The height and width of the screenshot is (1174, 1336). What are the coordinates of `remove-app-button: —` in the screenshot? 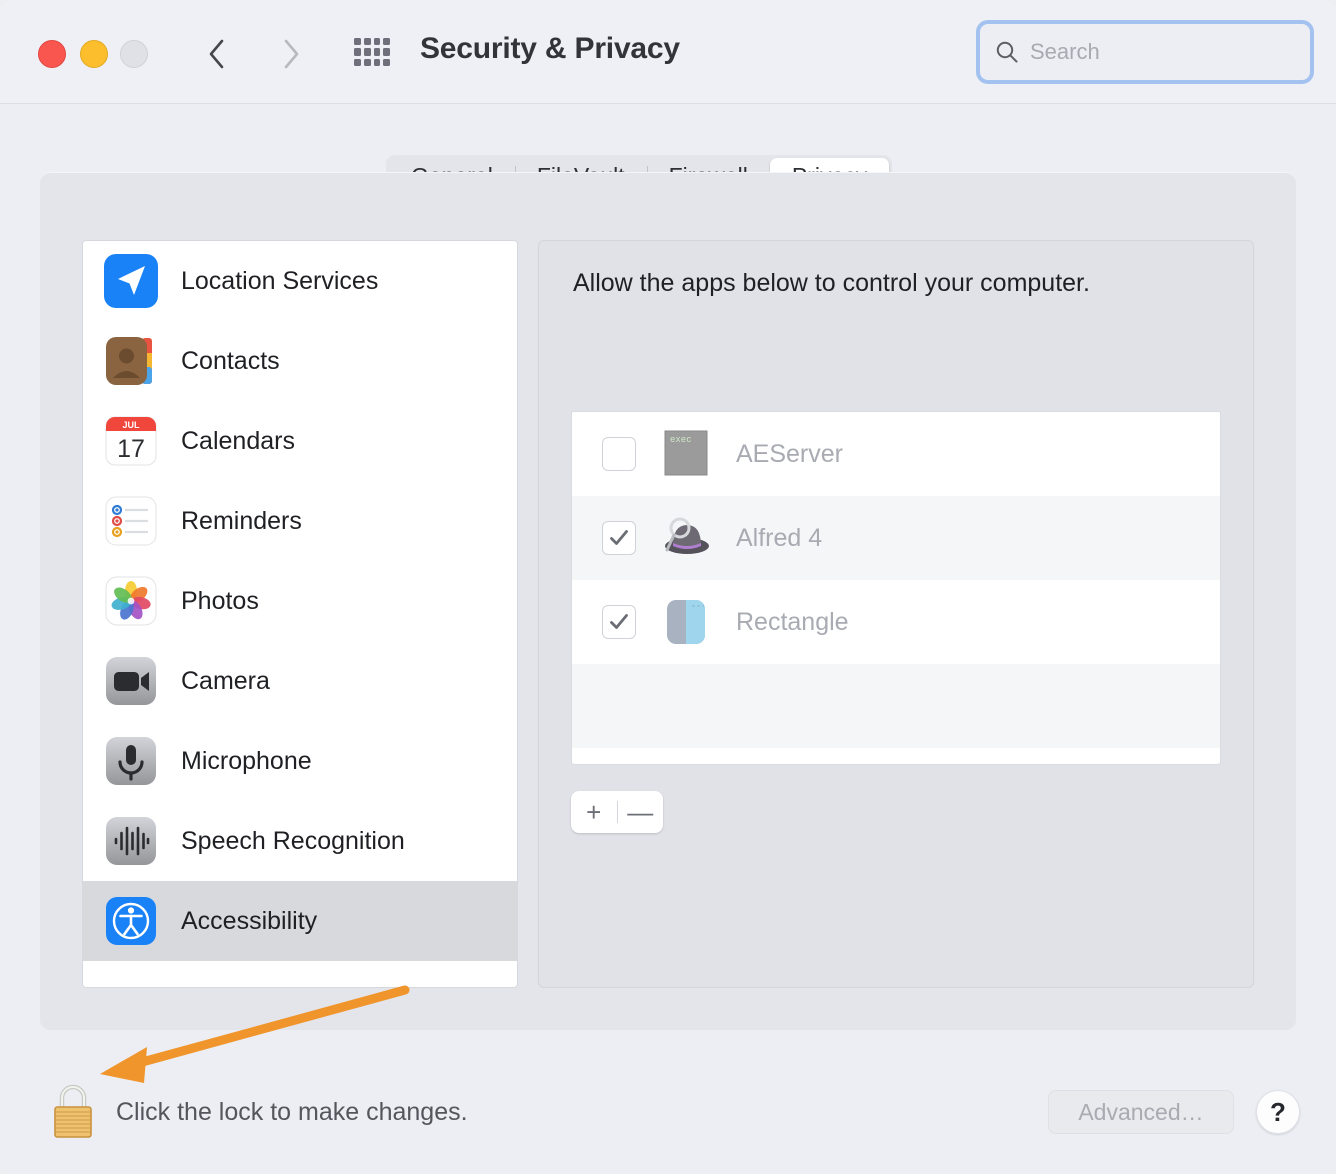 It's located at (641, 812).